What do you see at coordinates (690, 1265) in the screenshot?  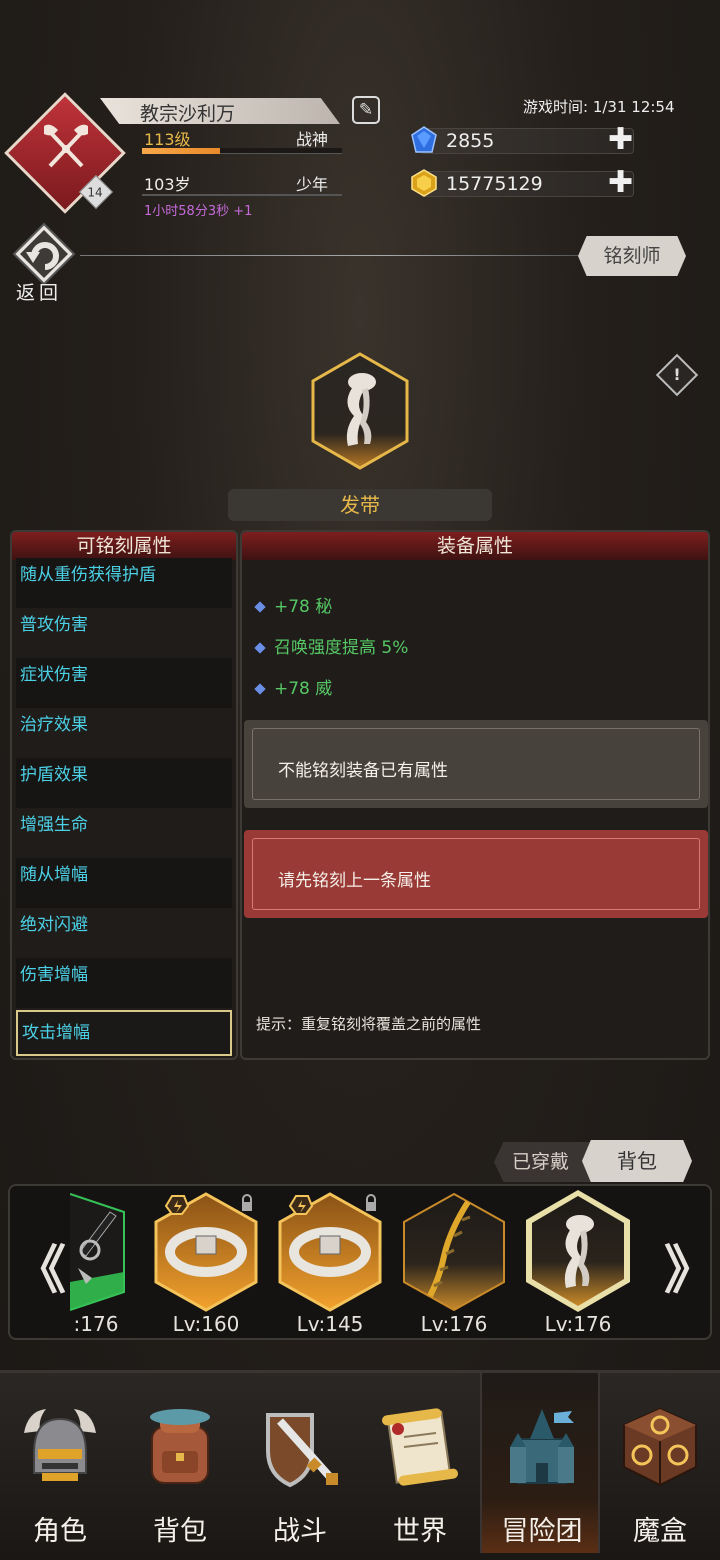 I see `carousel-next-button: 》` at bounding box center [690, 1265].